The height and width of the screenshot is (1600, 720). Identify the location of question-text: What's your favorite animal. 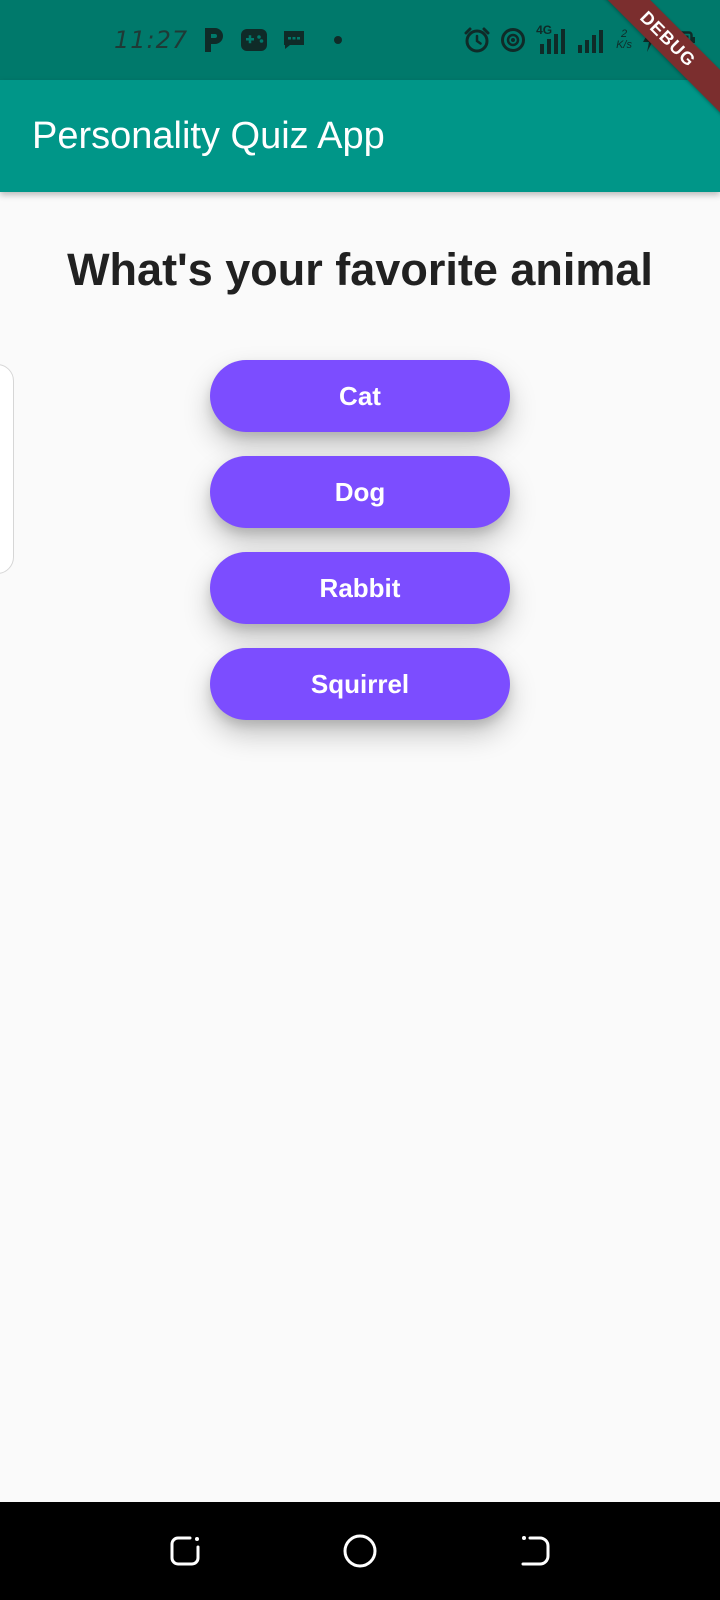
(360, 269).